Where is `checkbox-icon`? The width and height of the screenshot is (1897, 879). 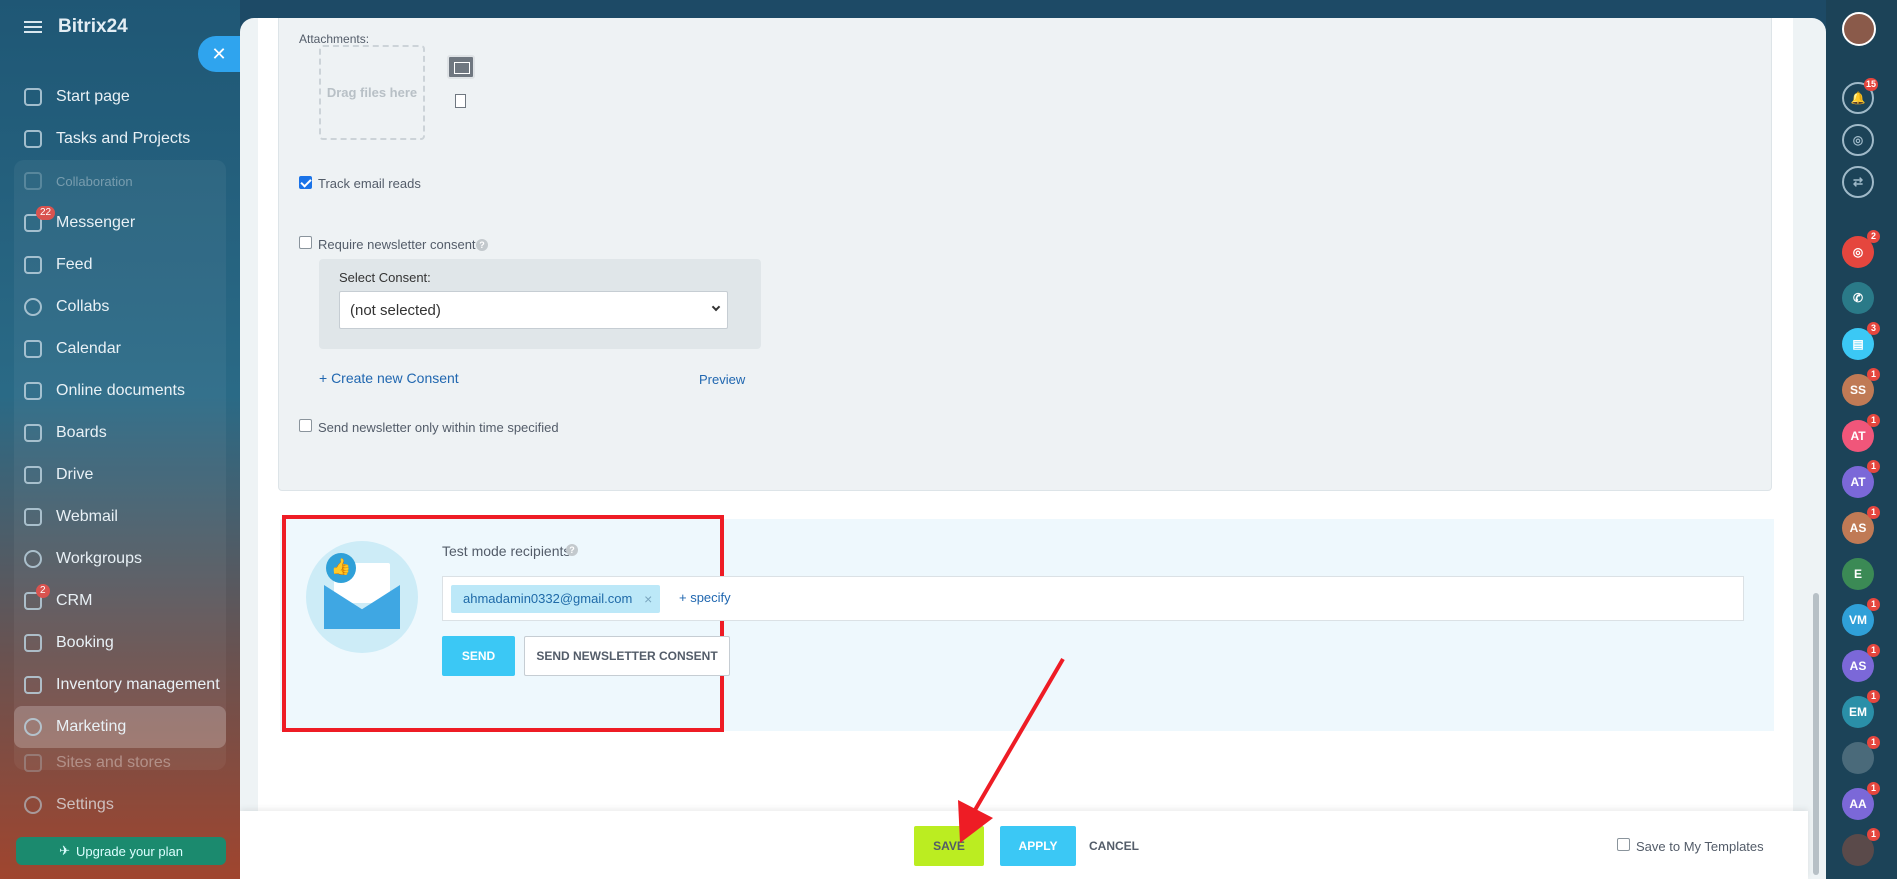 checkbox-icon is located at coordinates (33, 139).